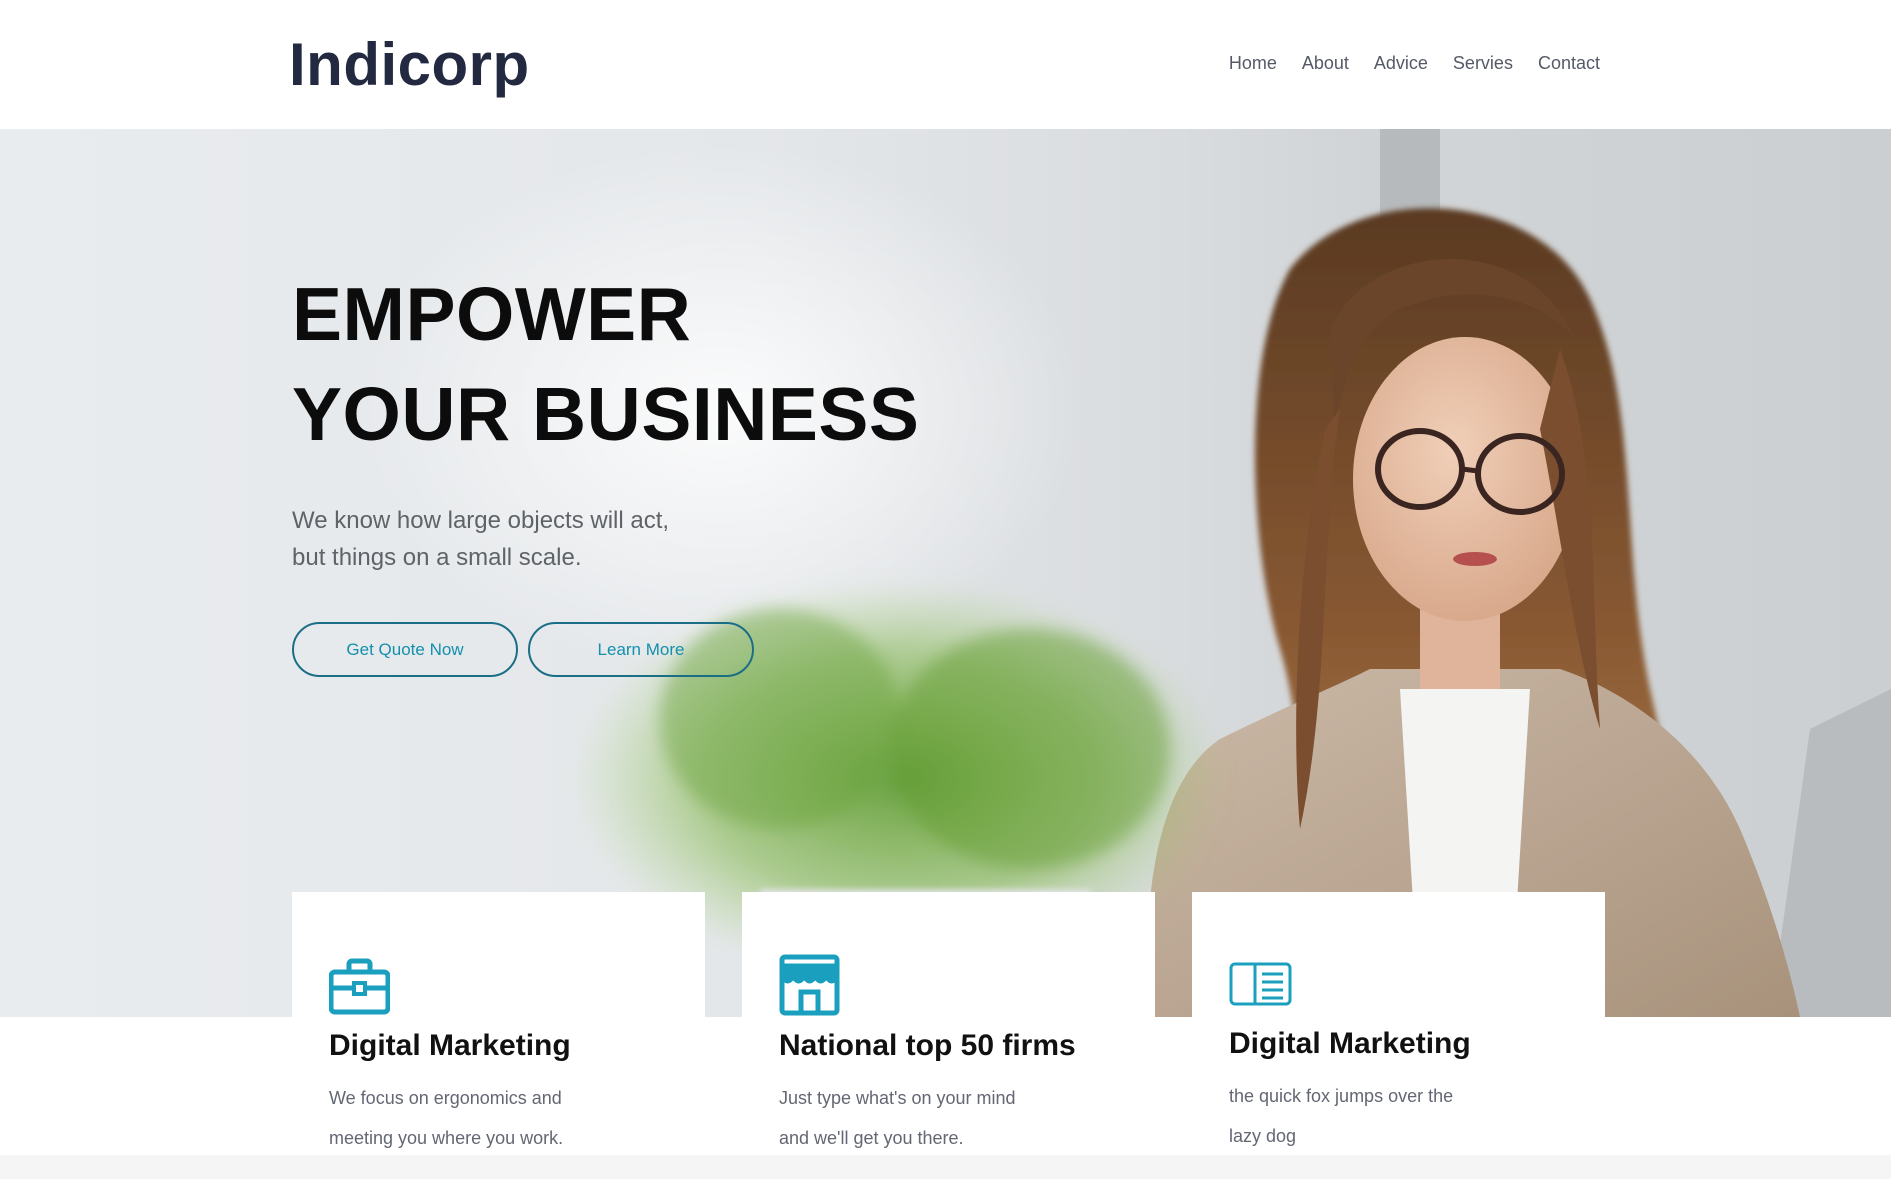 The height and width of the screenshot is (1179, 1891). I want to click on feature-description-line-1: We focus on ergonomics and, so click(445, 1098).